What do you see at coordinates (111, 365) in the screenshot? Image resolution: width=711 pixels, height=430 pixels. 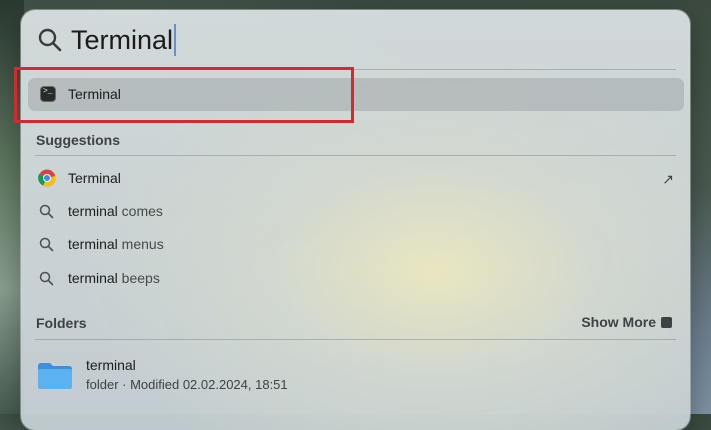 I see `folder-name: terminal` at bounding box center [111, 365].